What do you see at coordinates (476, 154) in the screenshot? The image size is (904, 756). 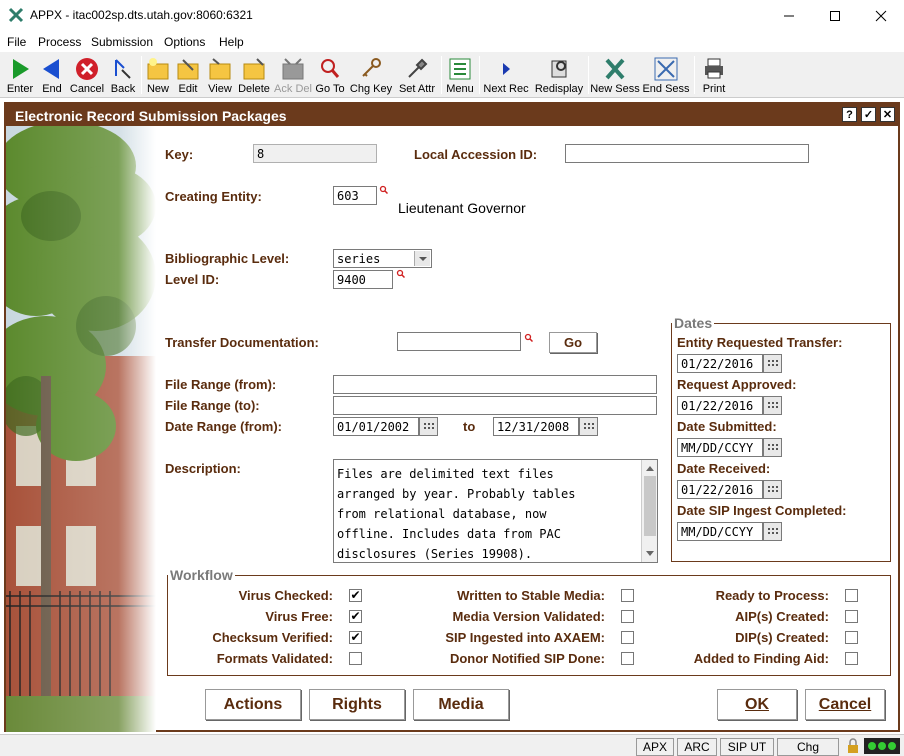 I see `local-accession-label: Local Accession ID:` at bounding box center [476, 154].